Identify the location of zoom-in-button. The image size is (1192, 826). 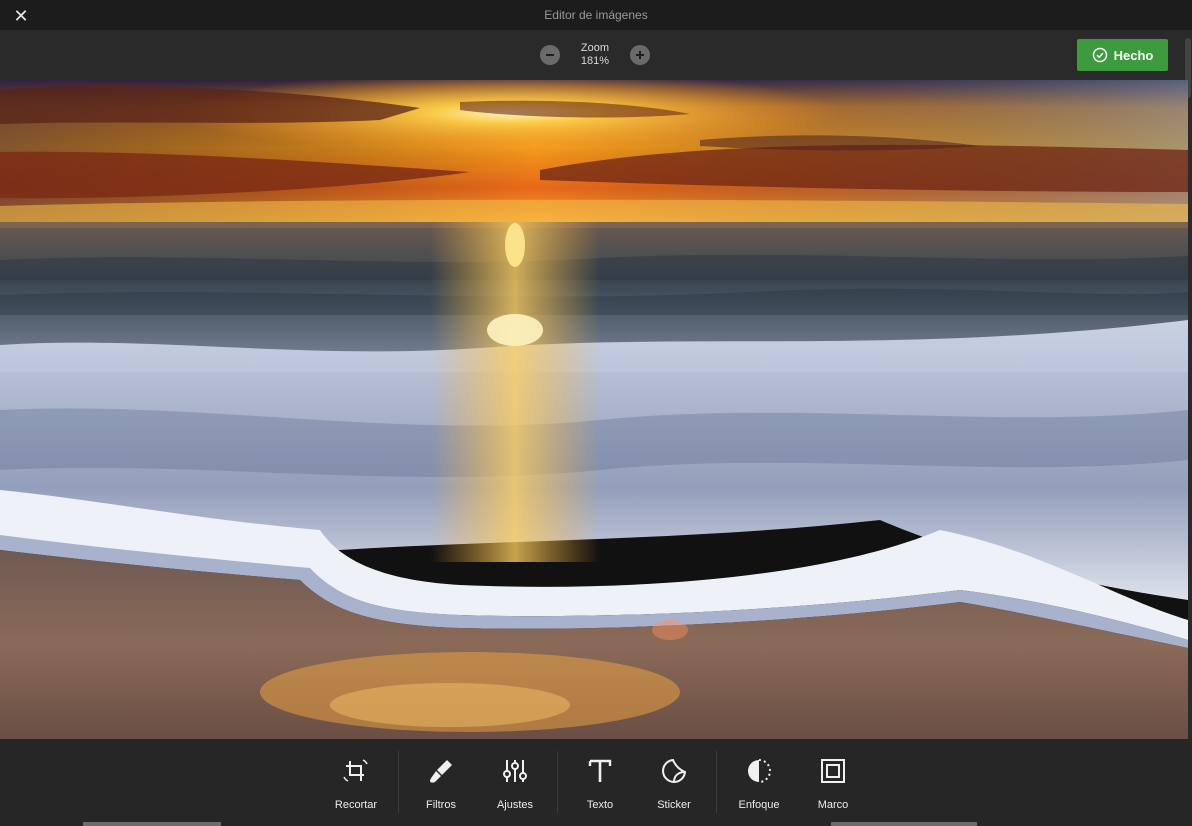
(639, 55).